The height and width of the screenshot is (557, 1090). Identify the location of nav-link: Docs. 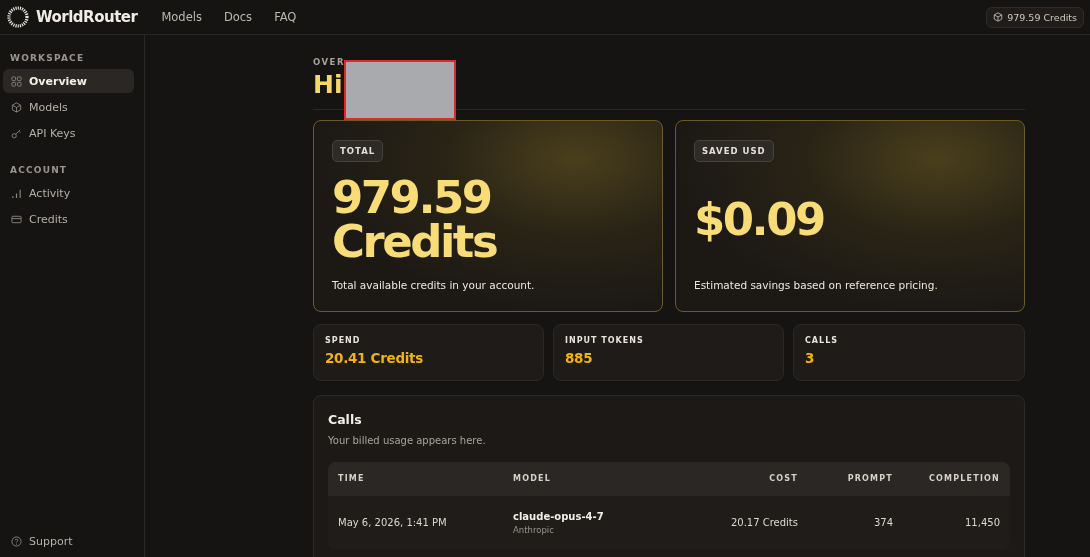
(238, 17).